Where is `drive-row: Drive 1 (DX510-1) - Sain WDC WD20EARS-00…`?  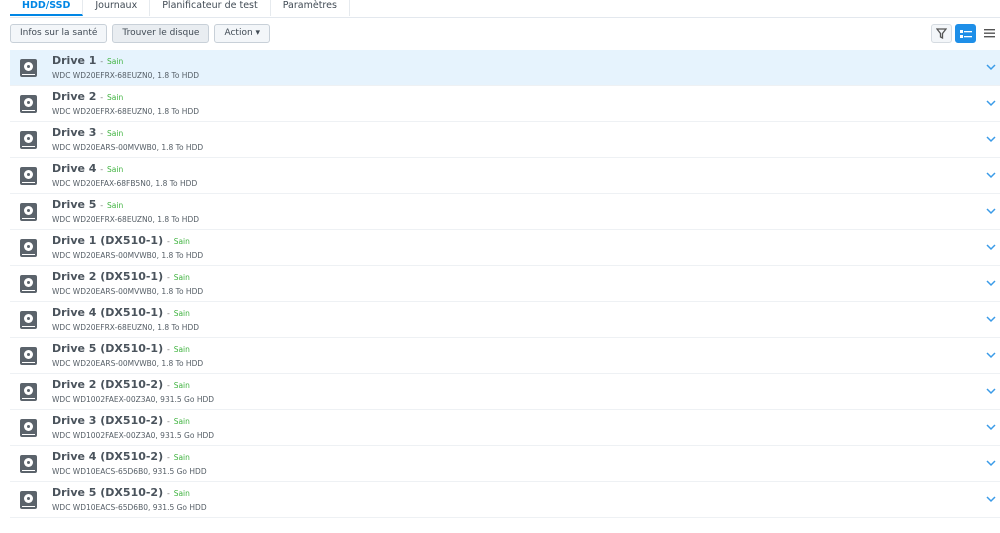 drive-row: Drive 1 (DX510-1) - Sain WDC WD20EARS-00… is located at coordinates (505, 248).